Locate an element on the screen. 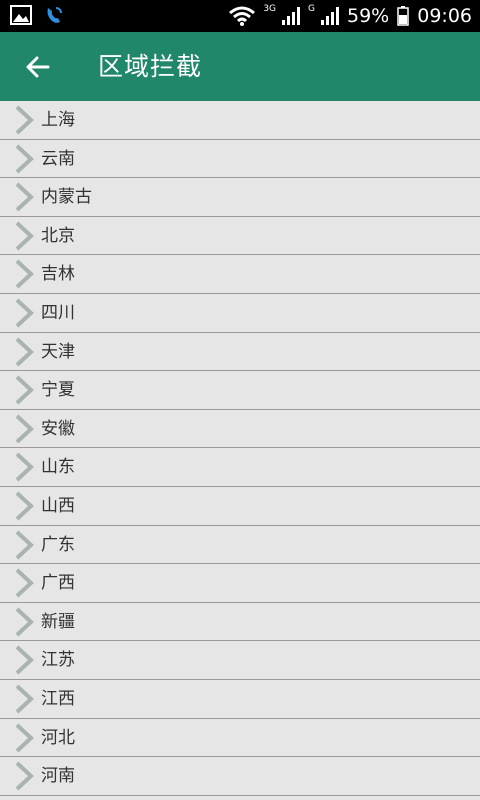  signal-3g-icon is located at coordinates (291, 16).